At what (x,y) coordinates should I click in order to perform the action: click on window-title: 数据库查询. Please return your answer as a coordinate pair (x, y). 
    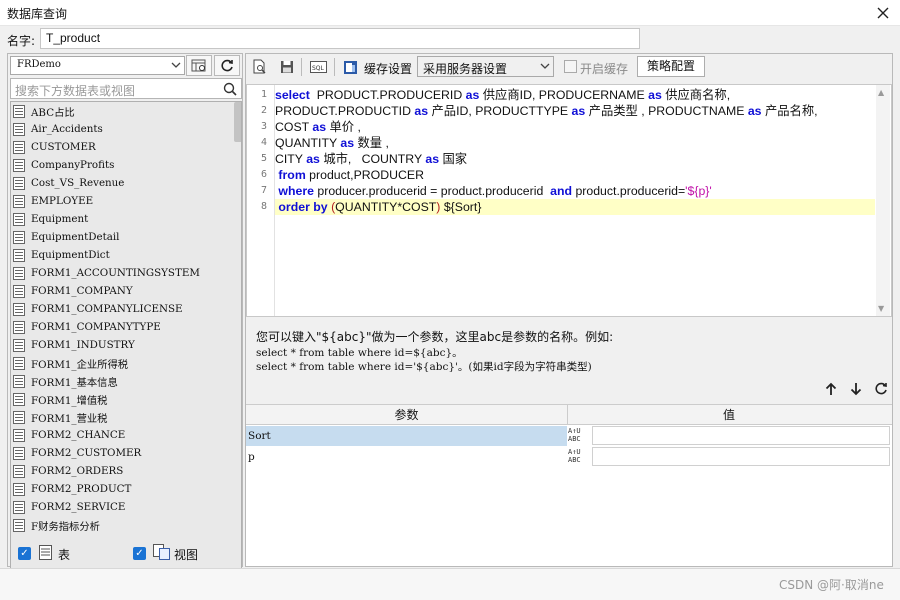
    Looking at the image, I should click on (37, 14).